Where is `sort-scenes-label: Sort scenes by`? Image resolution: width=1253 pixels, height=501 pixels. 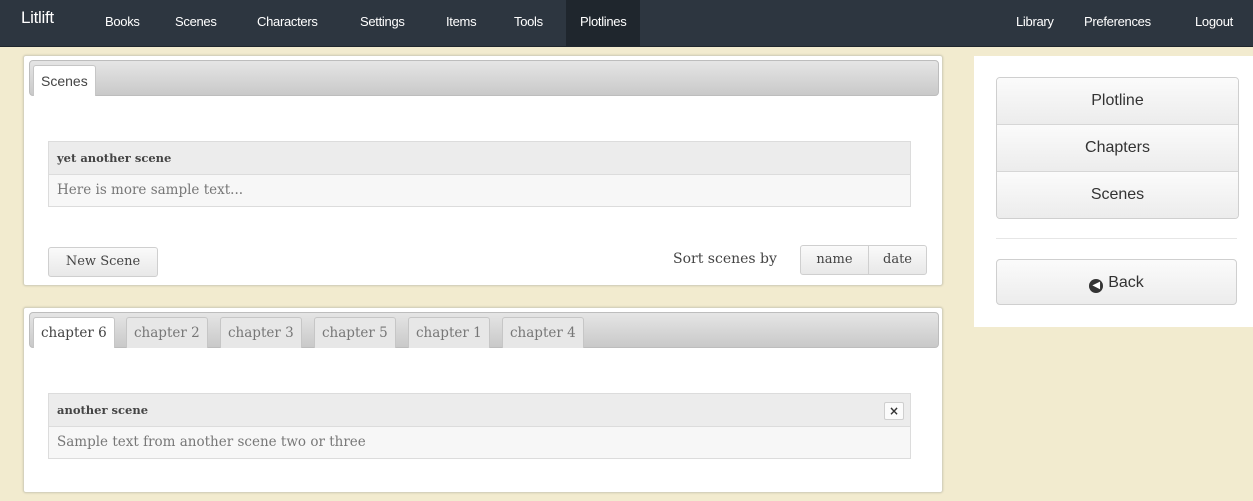
sort-scenes-label: Sort scenes by is located at coordinates (725, 259).